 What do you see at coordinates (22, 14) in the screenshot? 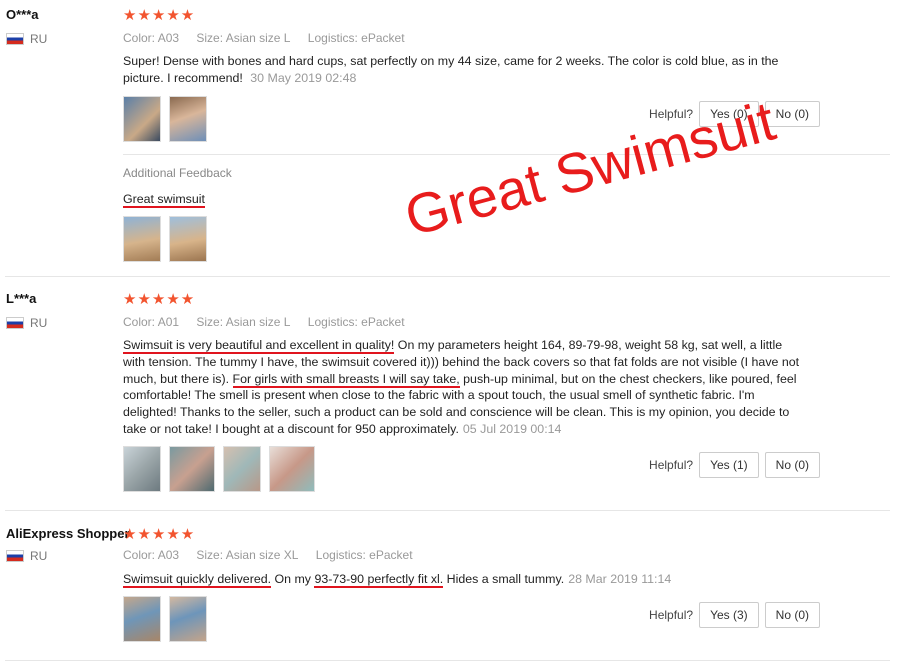
I see `reviewer-name: O***a` at bounding box center [22, 14].